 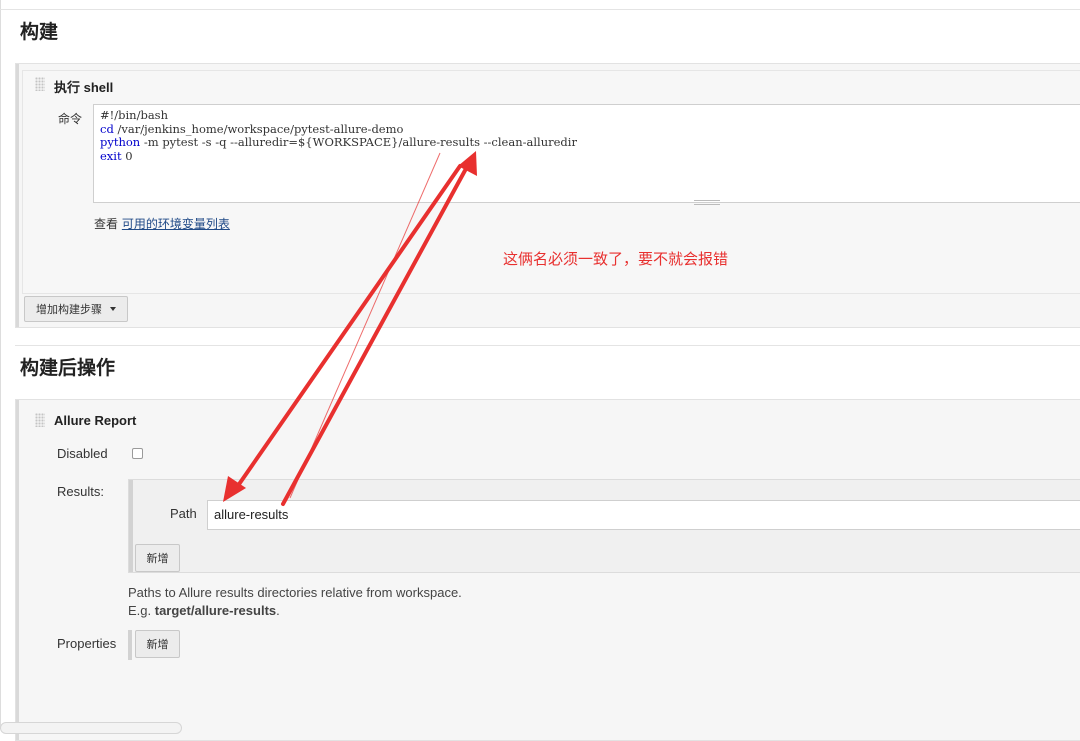 I want to click on annotation-arrows, so click(x=350, y=328).